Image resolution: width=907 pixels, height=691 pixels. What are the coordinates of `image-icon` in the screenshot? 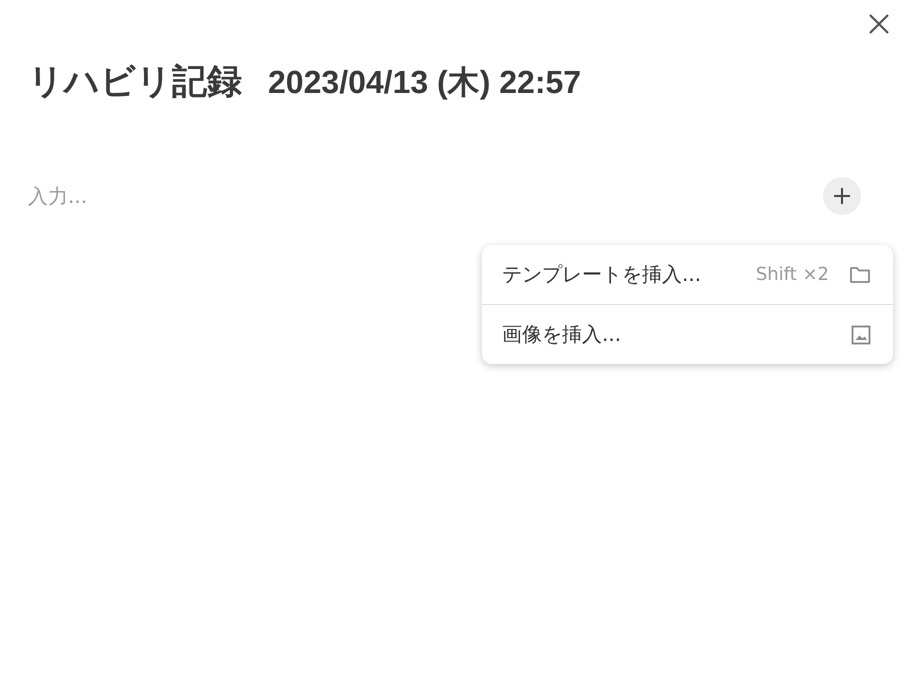 It's located at (861, 334).